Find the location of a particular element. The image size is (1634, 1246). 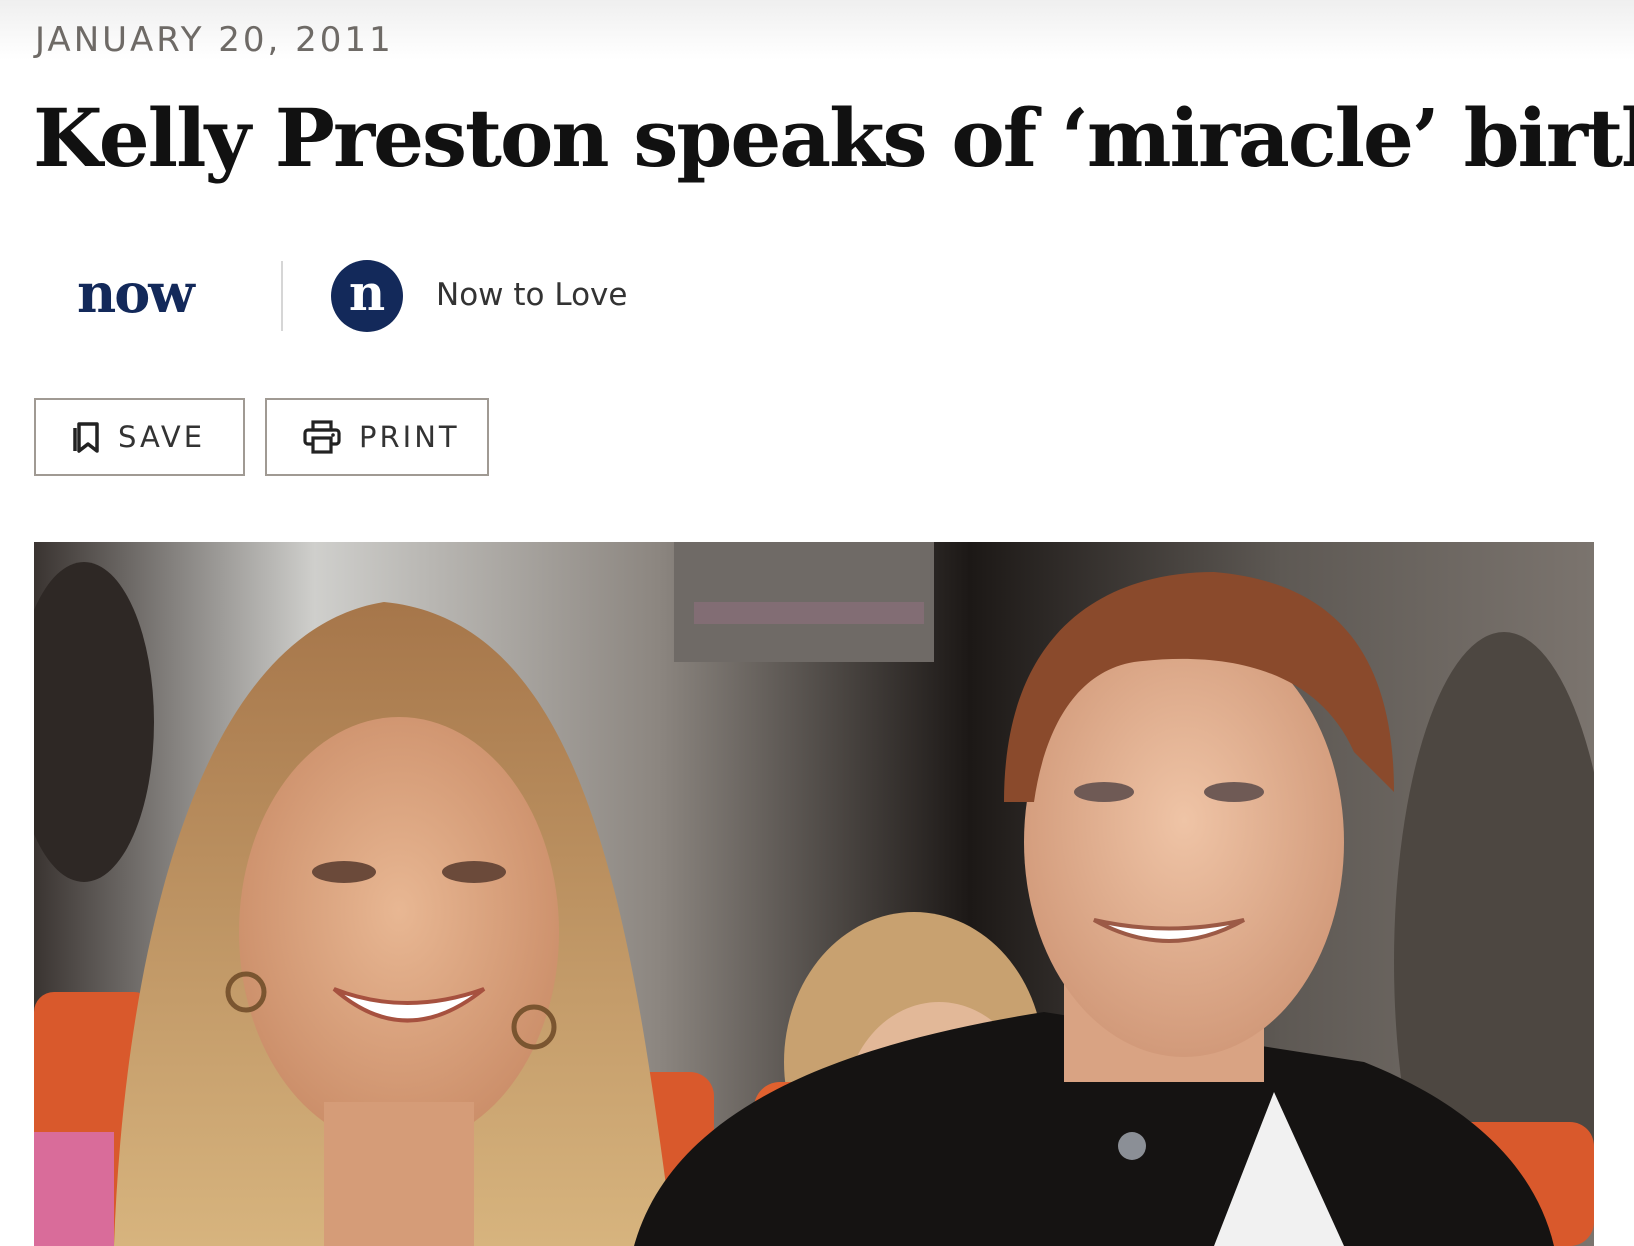

printer-icon is located at coordinates (322, 437).